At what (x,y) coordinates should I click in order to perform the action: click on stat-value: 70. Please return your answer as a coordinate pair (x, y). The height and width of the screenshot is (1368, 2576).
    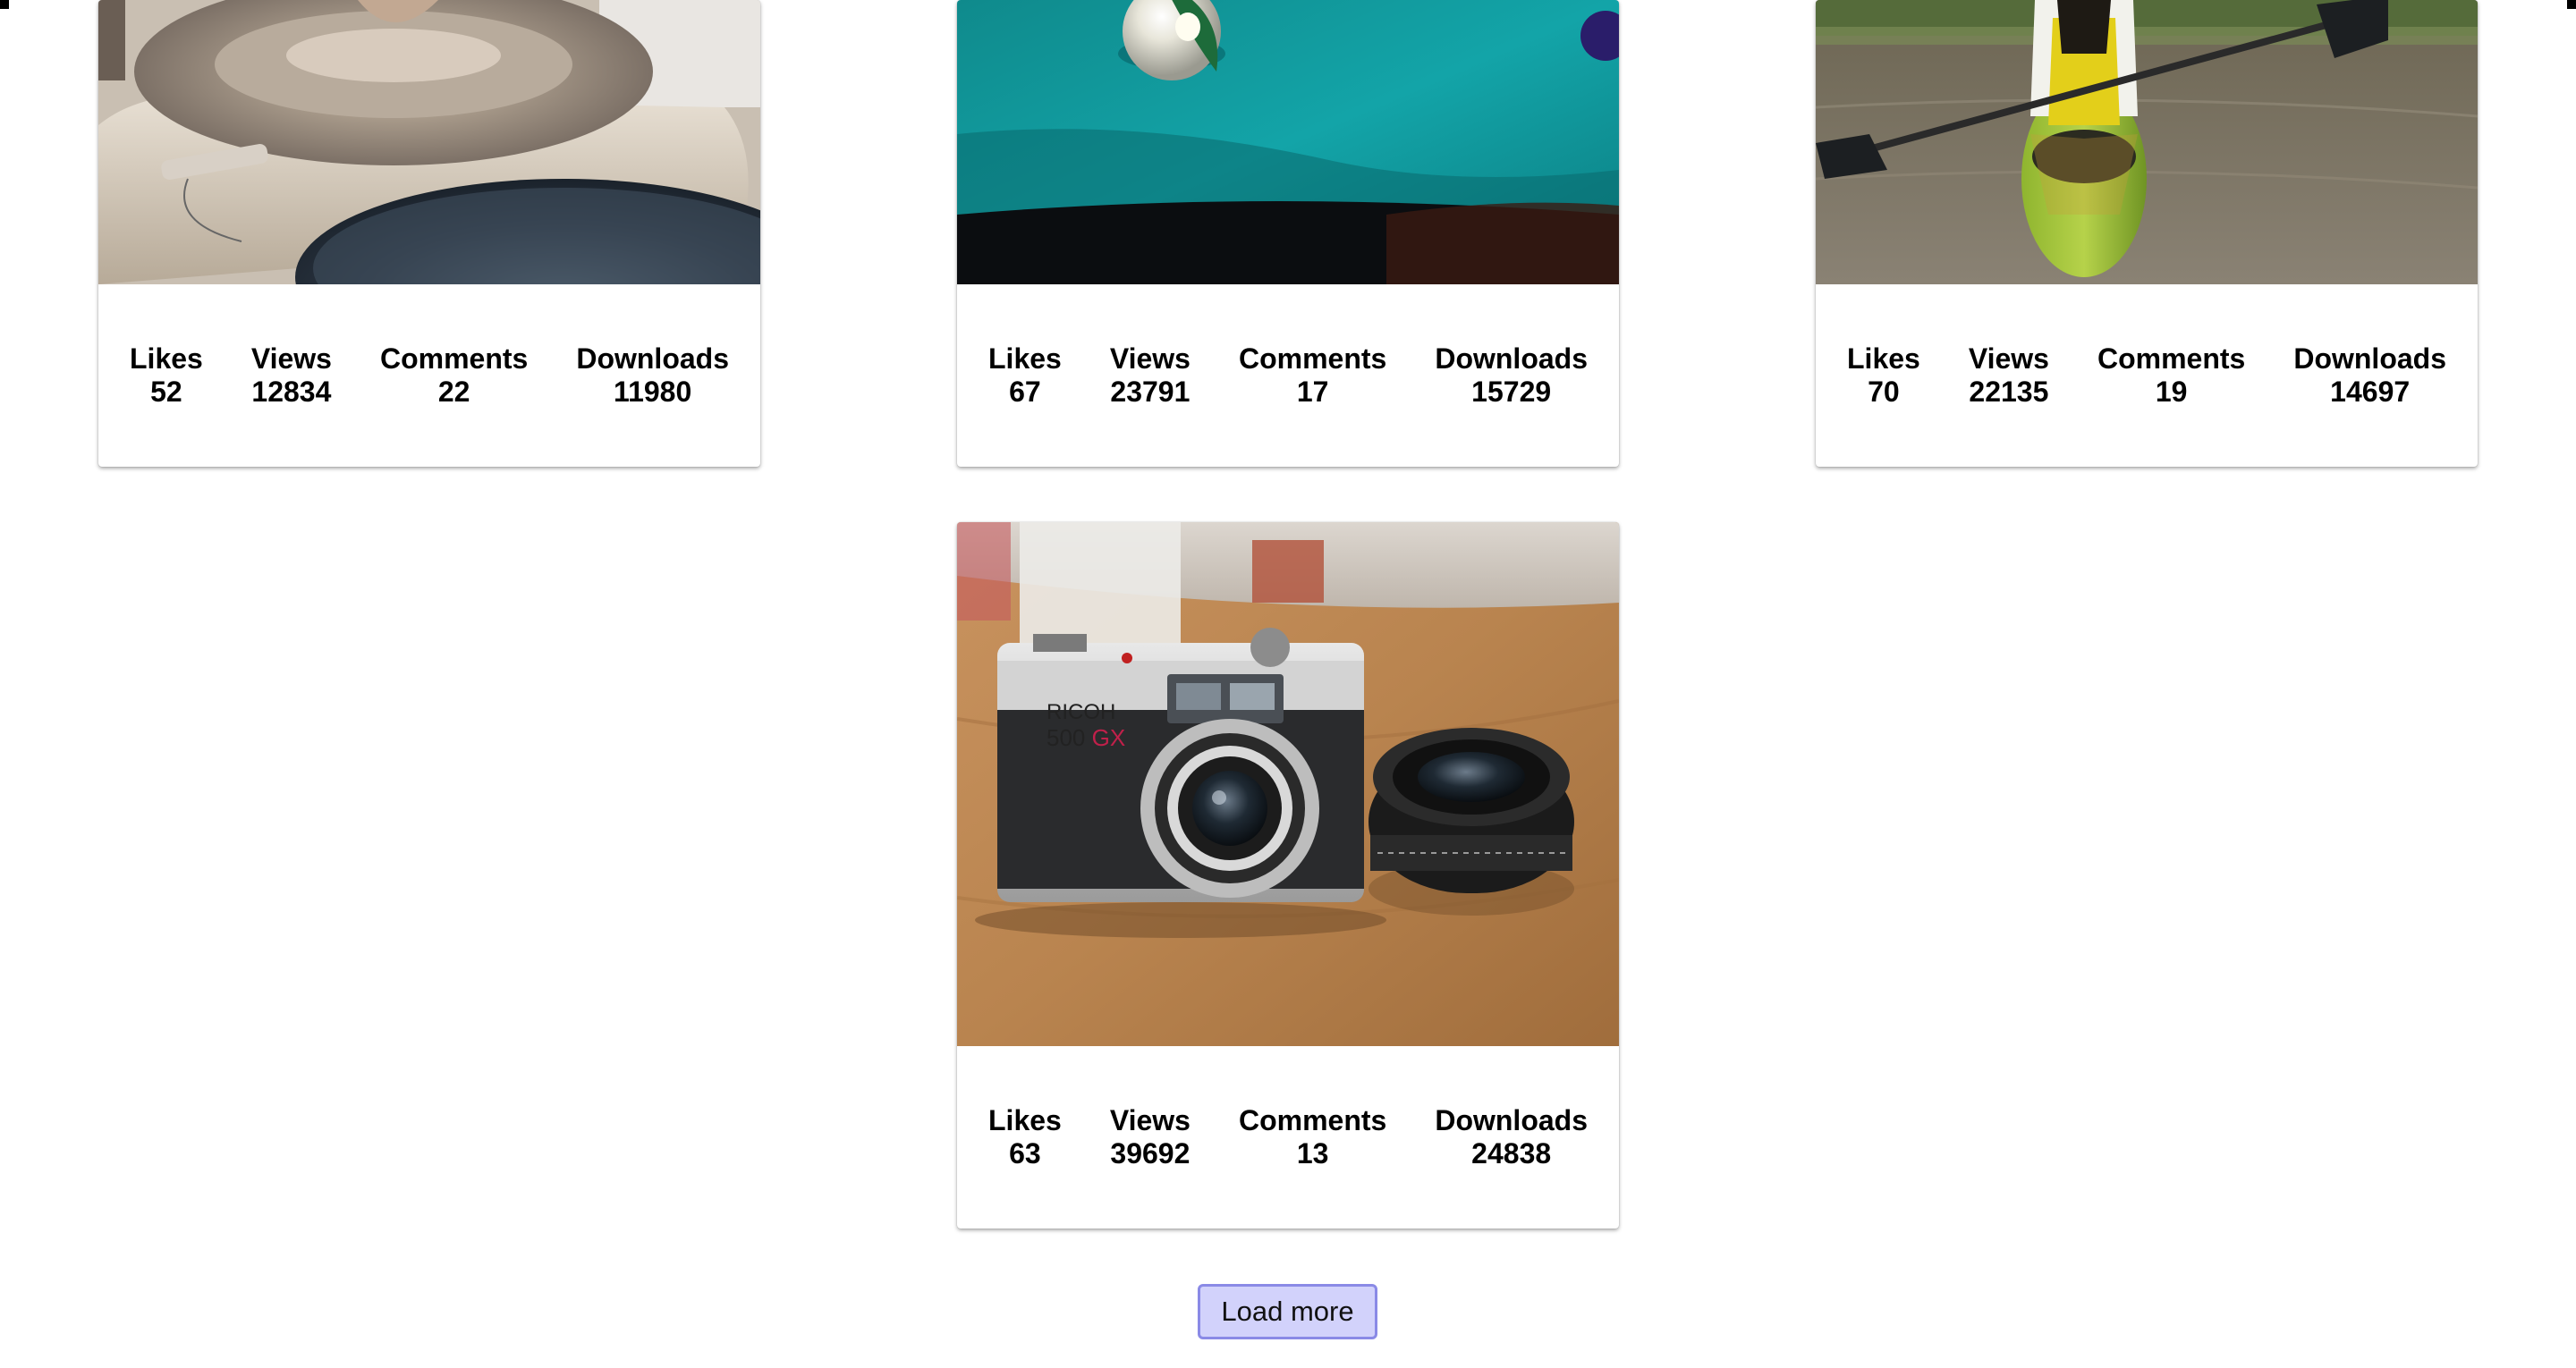
    Looking at the image, I should click on (1884, 392).